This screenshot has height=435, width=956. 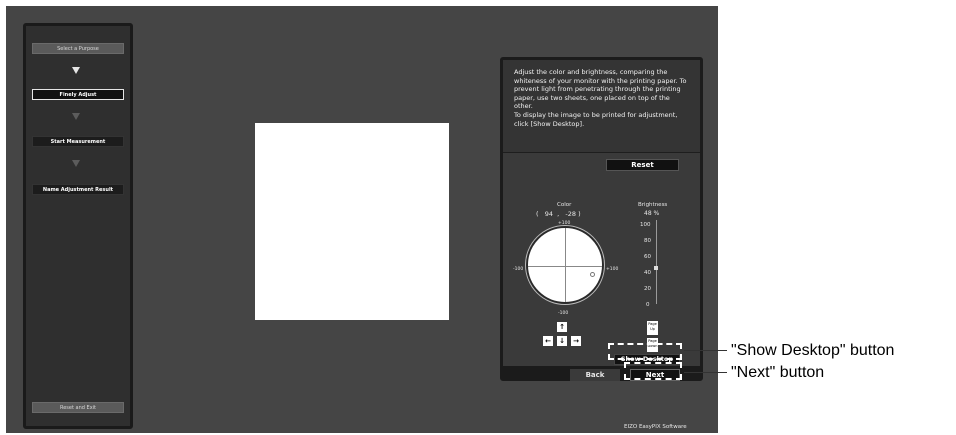 What do you see at coordinates (78, 407) in the screenshot?
I see `reset-and-exit-button: Reset and Exit` at bounding box center [78, 407].